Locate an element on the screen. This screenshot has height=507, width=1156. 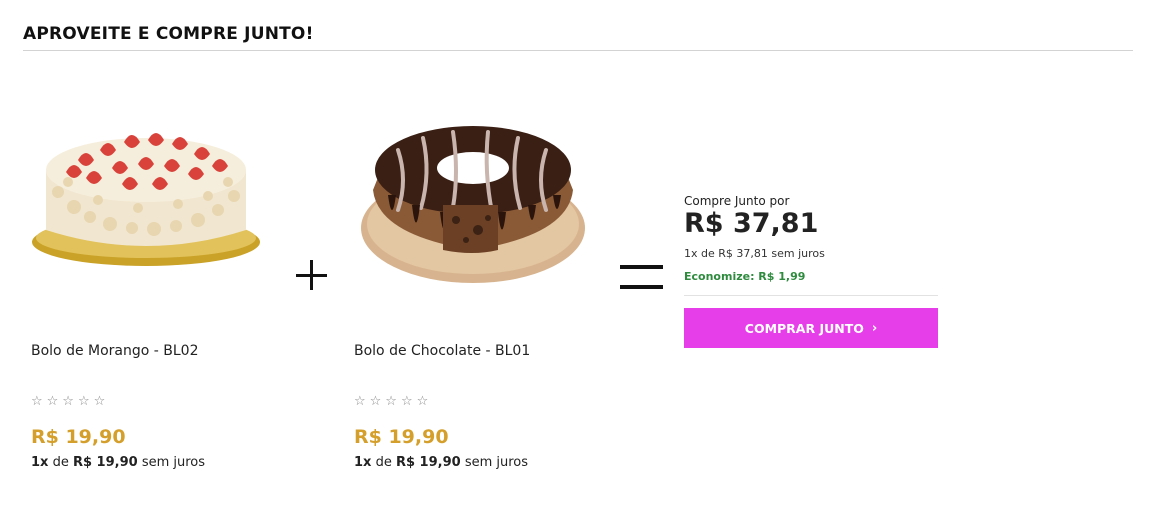
section-title: APROVEITE E COMPRE JUNTO! is located at coordinates (168, 34).